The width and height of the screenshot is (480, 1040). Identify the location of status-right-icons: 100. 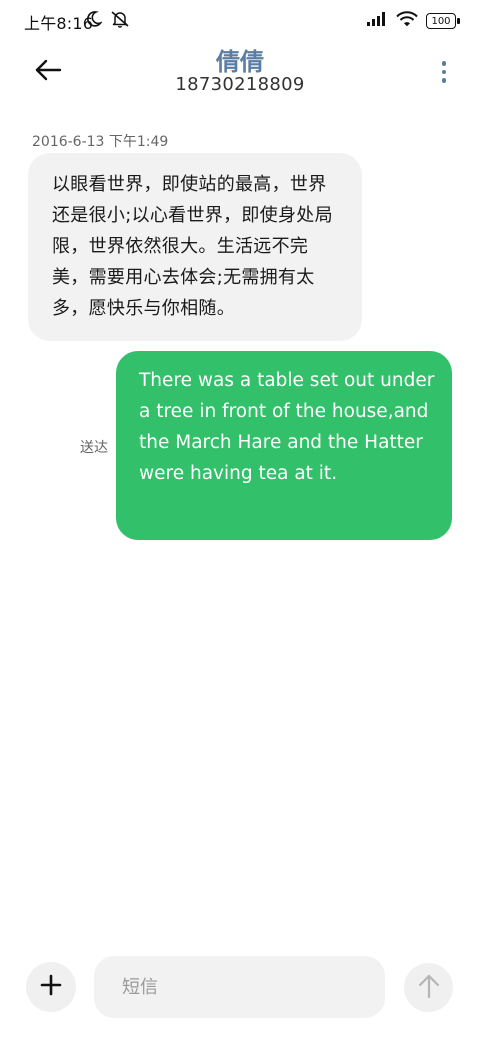
(413, 21).